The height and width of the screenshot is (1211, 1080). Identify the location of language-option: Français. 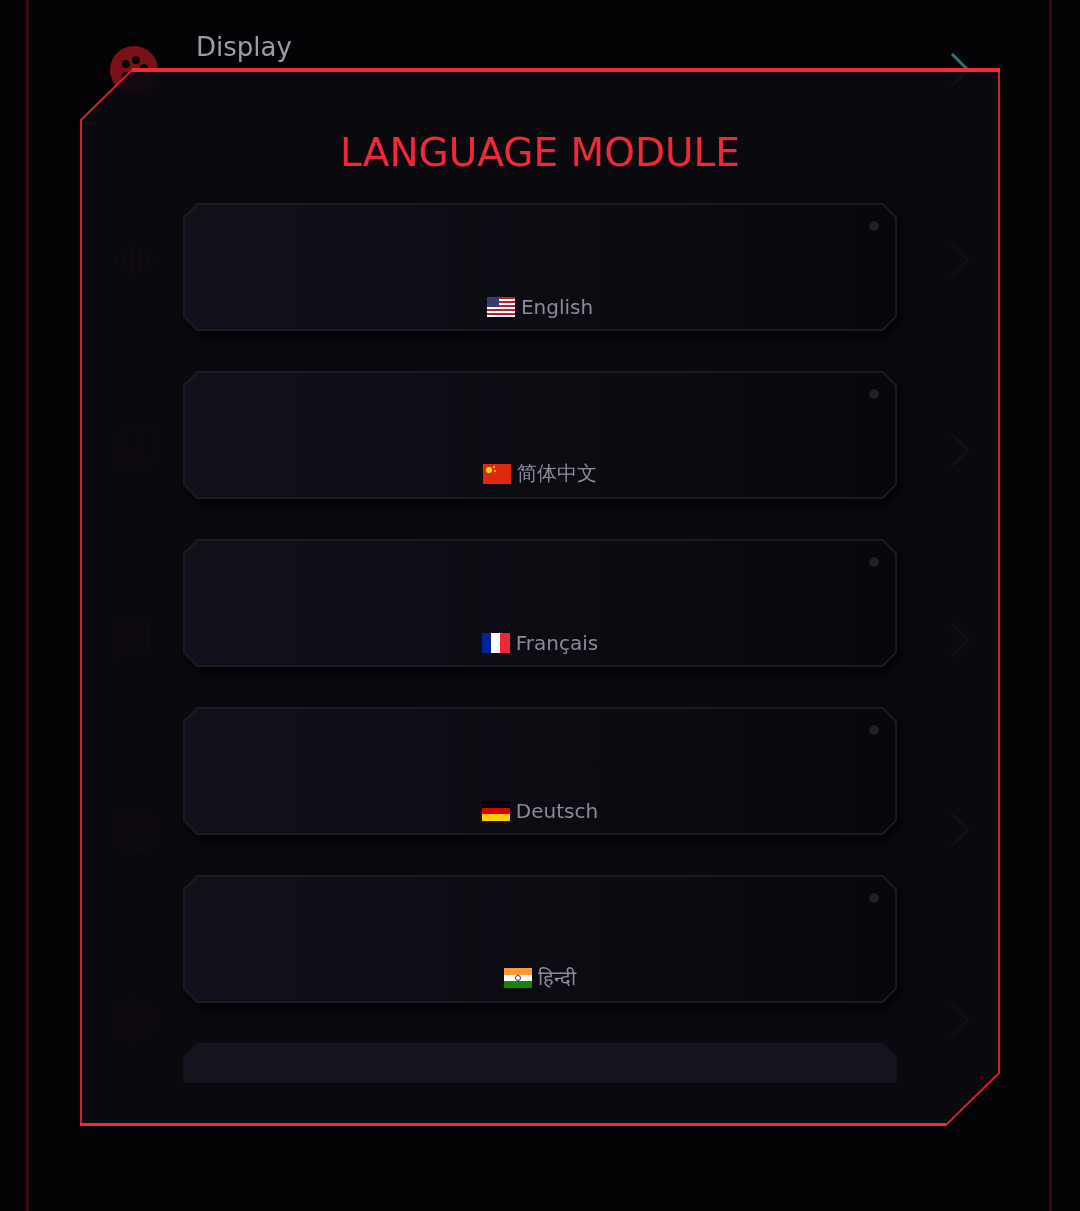
(540, 603).